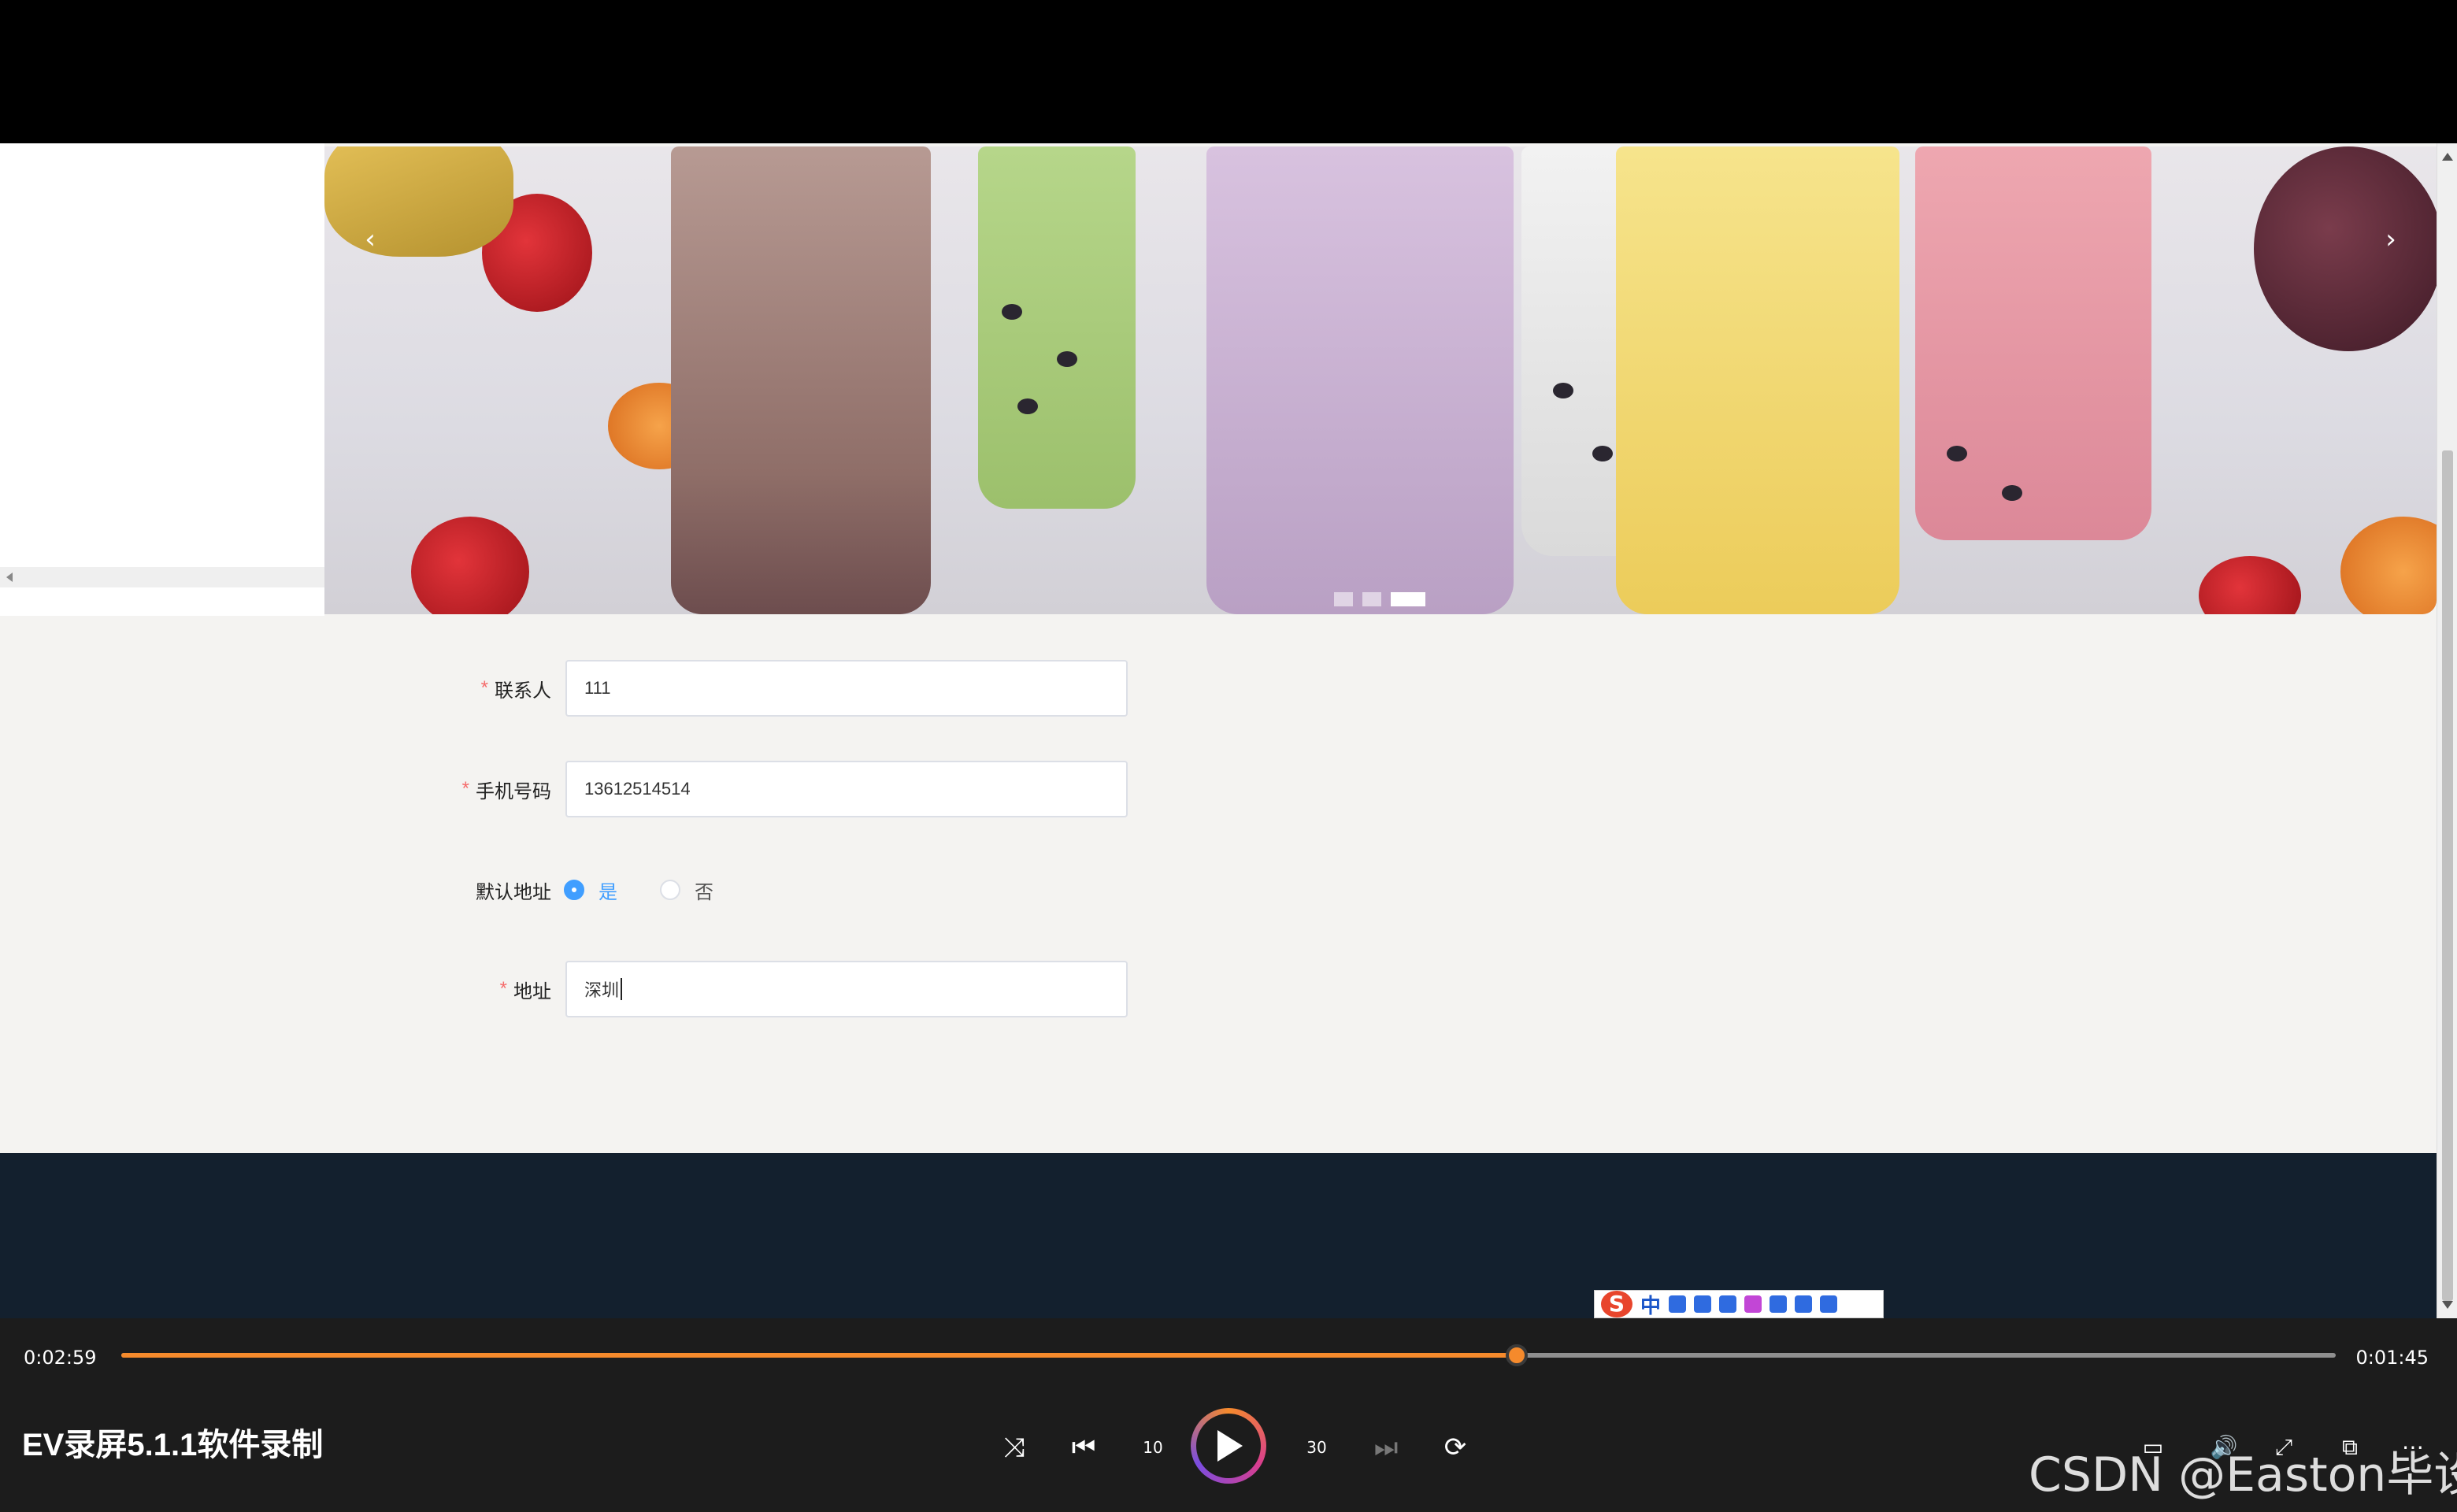 This screenshot has height=1512, width=2457. What do you see at coordinates (1455, 1447) in the screenshot?
I see `repeat-icon: ⟳` at bounding box center [1455, 1447].